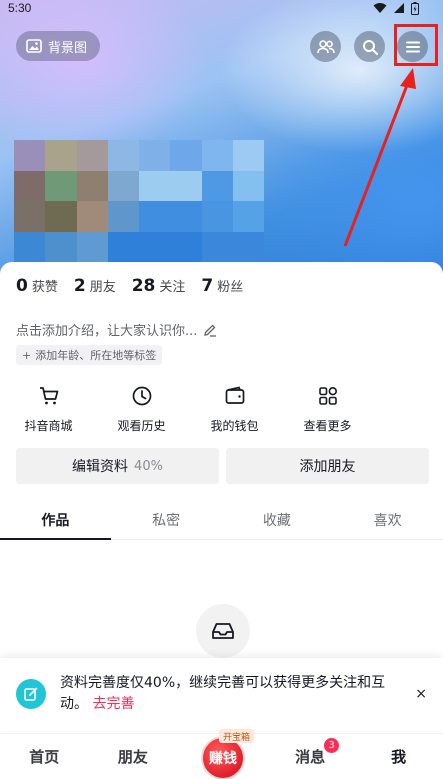 The width and height of the screenshot is (443, 779). I want to click on shortcut-see-more: 查看更多, so click(327, 409).